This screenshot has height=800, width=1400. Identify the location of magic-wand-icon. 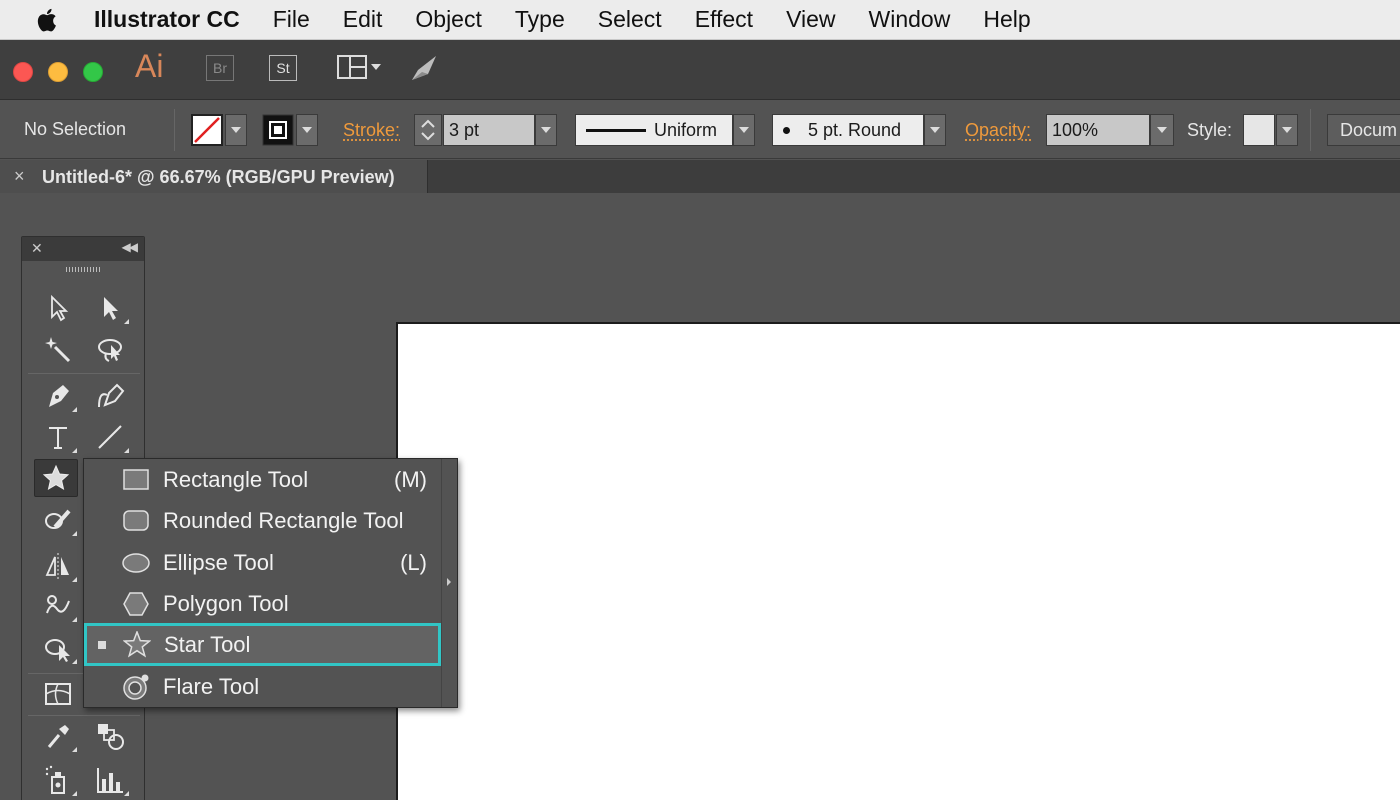
(58, 350).